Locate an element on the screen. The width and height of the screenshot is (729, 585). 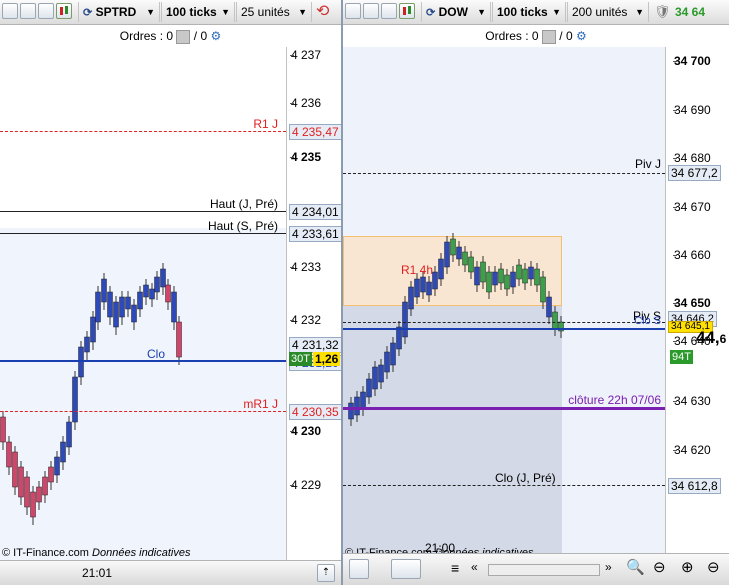
symbol-label: DOW is located at coordinates (453, 12).